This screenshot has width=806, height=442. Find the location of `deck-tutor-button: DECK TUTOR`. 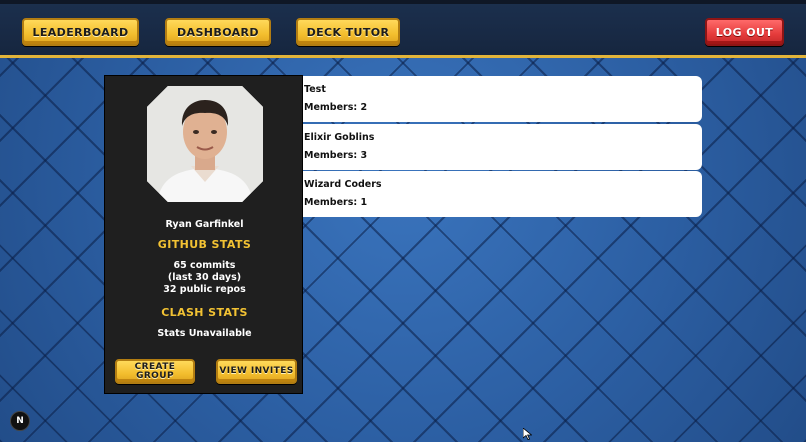

deck-tutor-button: DECK TUTOR is located at coordinates (348, 32).